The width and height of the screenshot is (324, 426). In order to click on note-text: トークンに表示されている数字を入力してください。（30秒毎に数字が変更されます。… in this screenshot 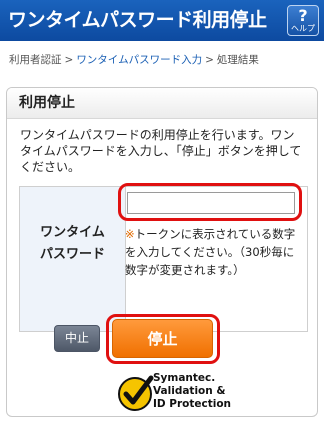, I will do `click(210, 252)`.